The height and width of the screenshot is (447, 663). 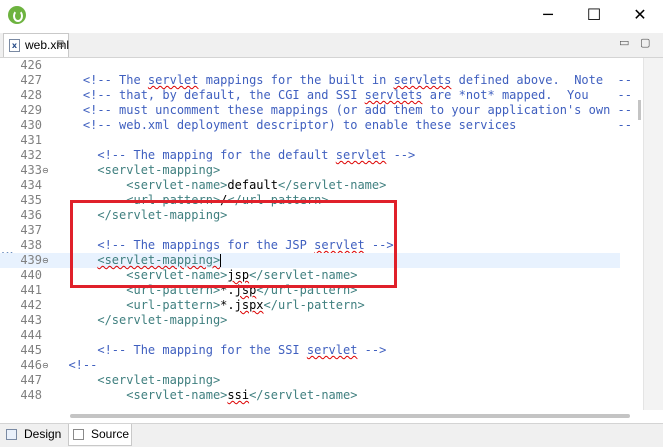 I want to click on tab-design-label: Design, so click(x=43, y=434).